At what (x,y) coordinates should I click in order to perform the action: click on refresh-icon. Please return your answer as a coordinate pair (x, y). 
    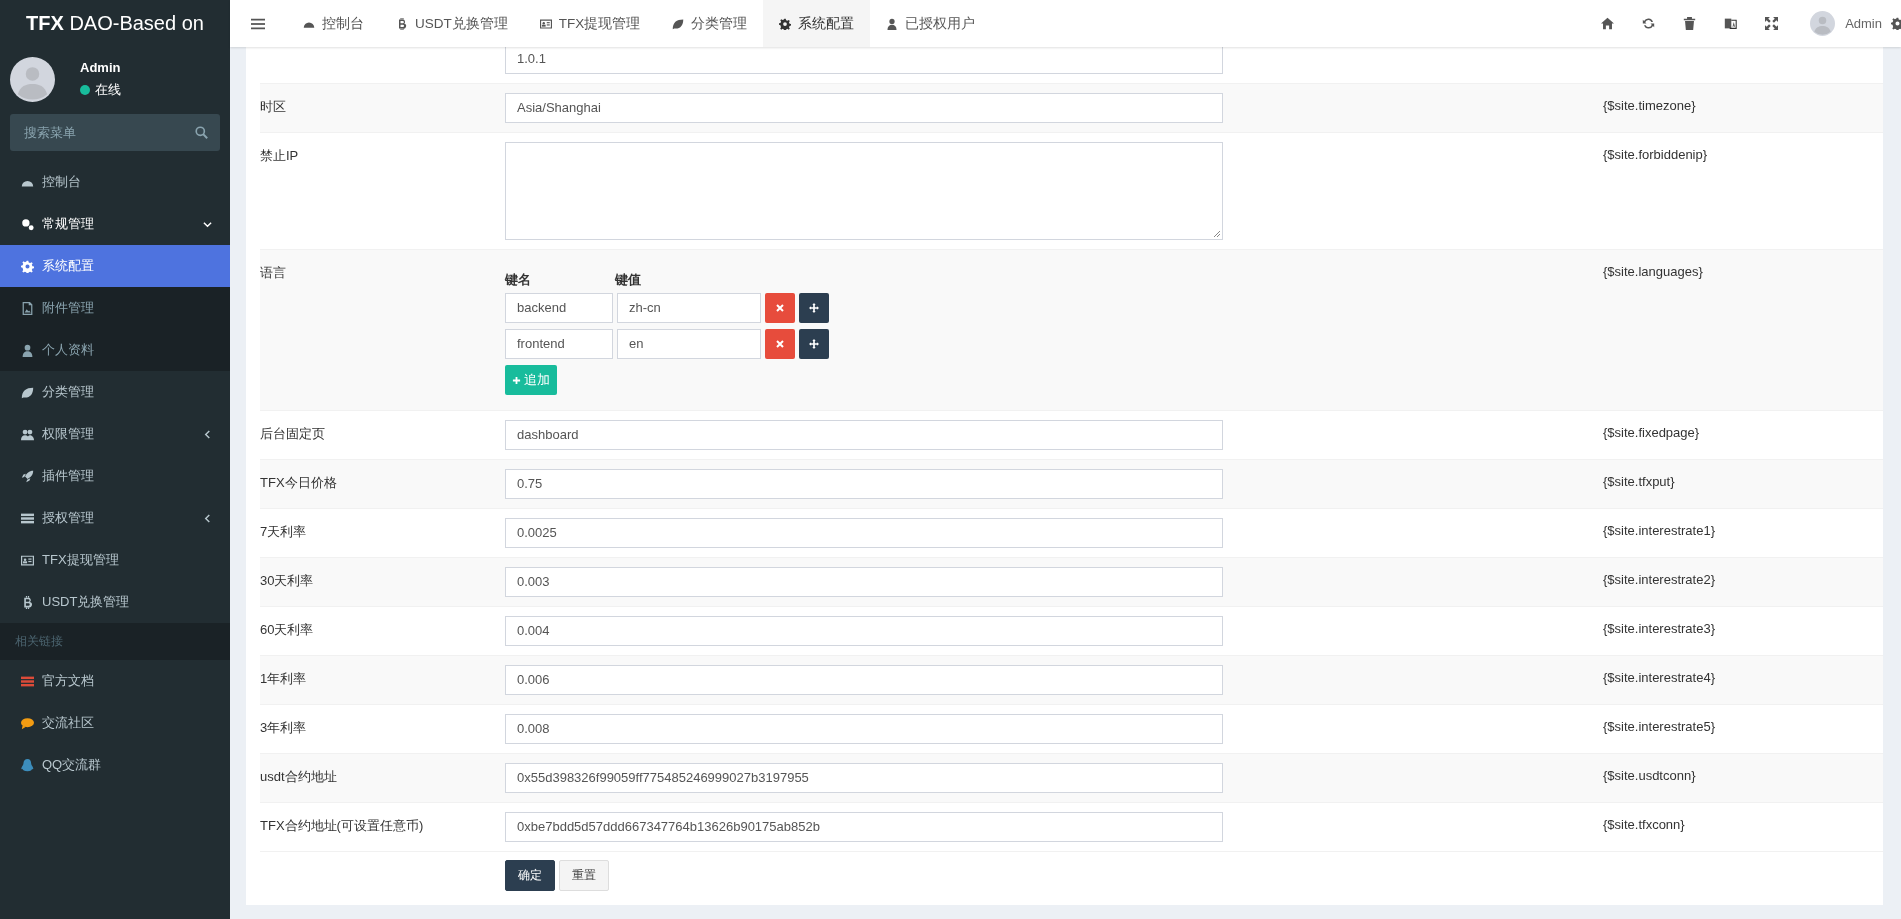
    Looking at the image, I should click on (1649, 23).